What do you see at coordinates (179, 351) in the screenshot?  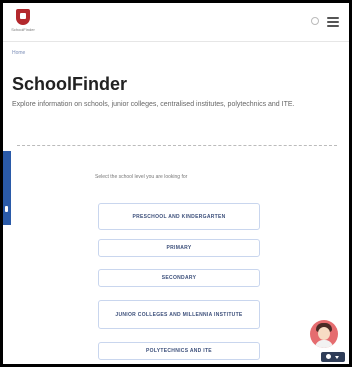 I see `polytechnics-ite-button: POLYTECHNICS AND ITE` at bounding box center [179, 351].